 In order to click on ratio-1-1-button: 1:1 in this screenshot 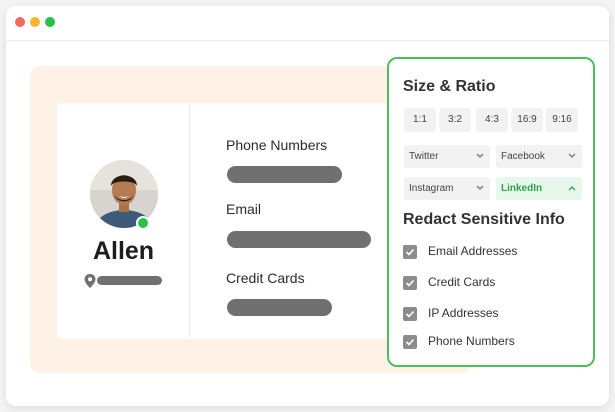, I will do `click(420, 120)`.